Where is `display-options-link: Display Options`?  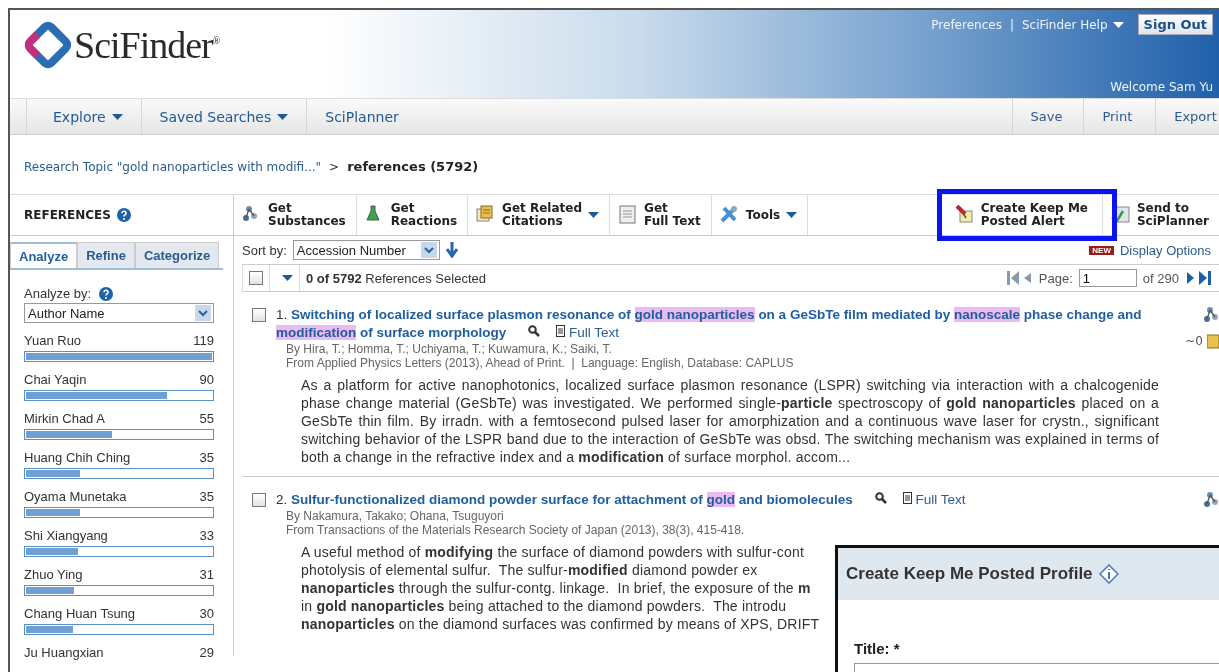
display-options-link: Display Options is located at coordinates (1169, 250).